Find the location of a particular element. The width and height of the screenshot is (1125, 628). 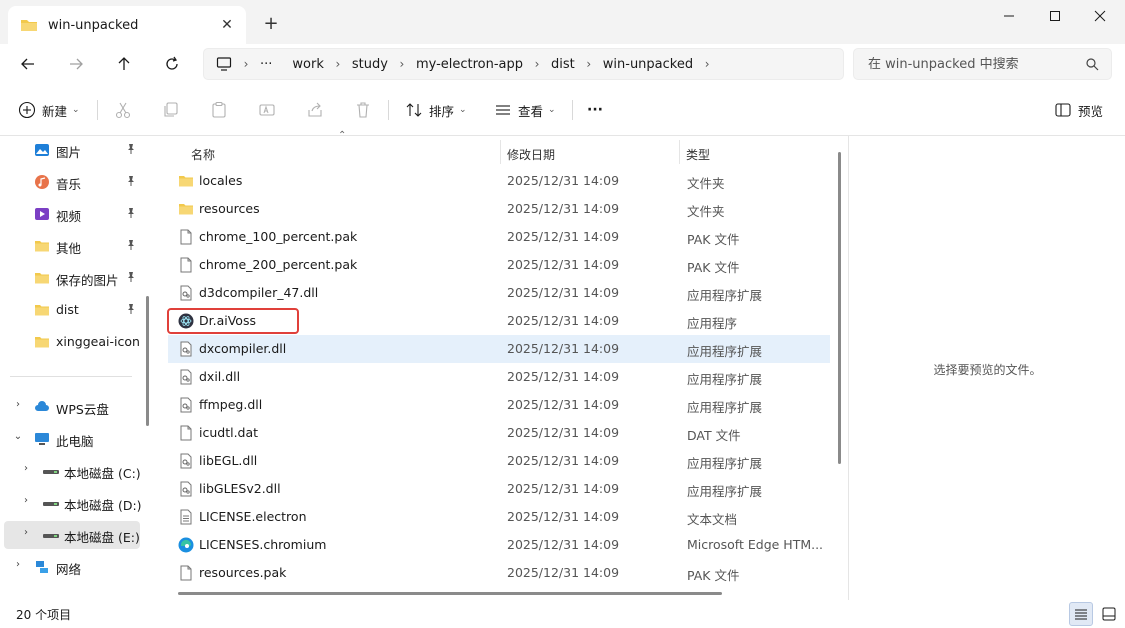

sidebar-item-quick-access: 视频 is located at coordinates (72, 214).